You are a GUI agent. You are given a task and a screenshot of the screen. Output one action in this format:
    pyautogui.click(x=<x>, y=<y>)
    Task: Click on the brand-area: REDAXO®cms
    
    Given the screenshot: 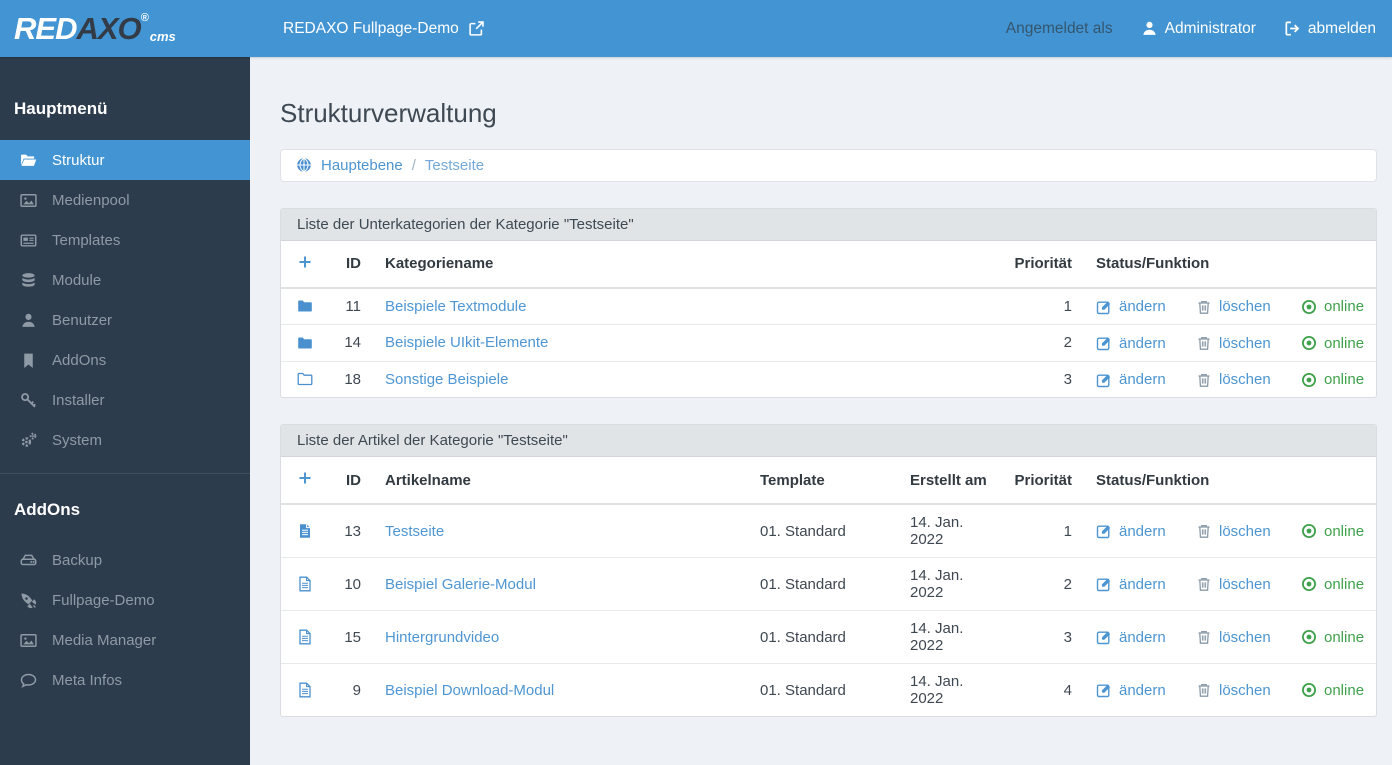 What is the action you would take?
    pyautogui.click(x=125, y=28)
    